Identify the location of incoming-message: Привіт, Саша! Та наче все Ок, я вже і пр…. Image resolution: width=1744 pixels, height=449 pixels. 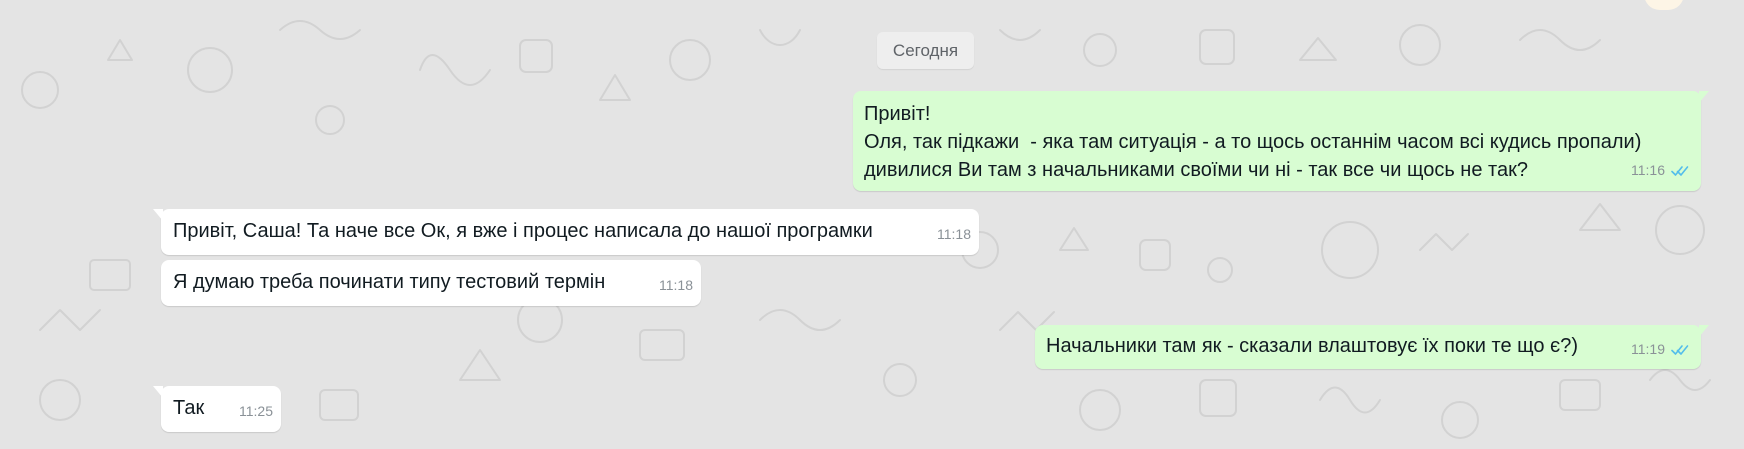
(566, 232).